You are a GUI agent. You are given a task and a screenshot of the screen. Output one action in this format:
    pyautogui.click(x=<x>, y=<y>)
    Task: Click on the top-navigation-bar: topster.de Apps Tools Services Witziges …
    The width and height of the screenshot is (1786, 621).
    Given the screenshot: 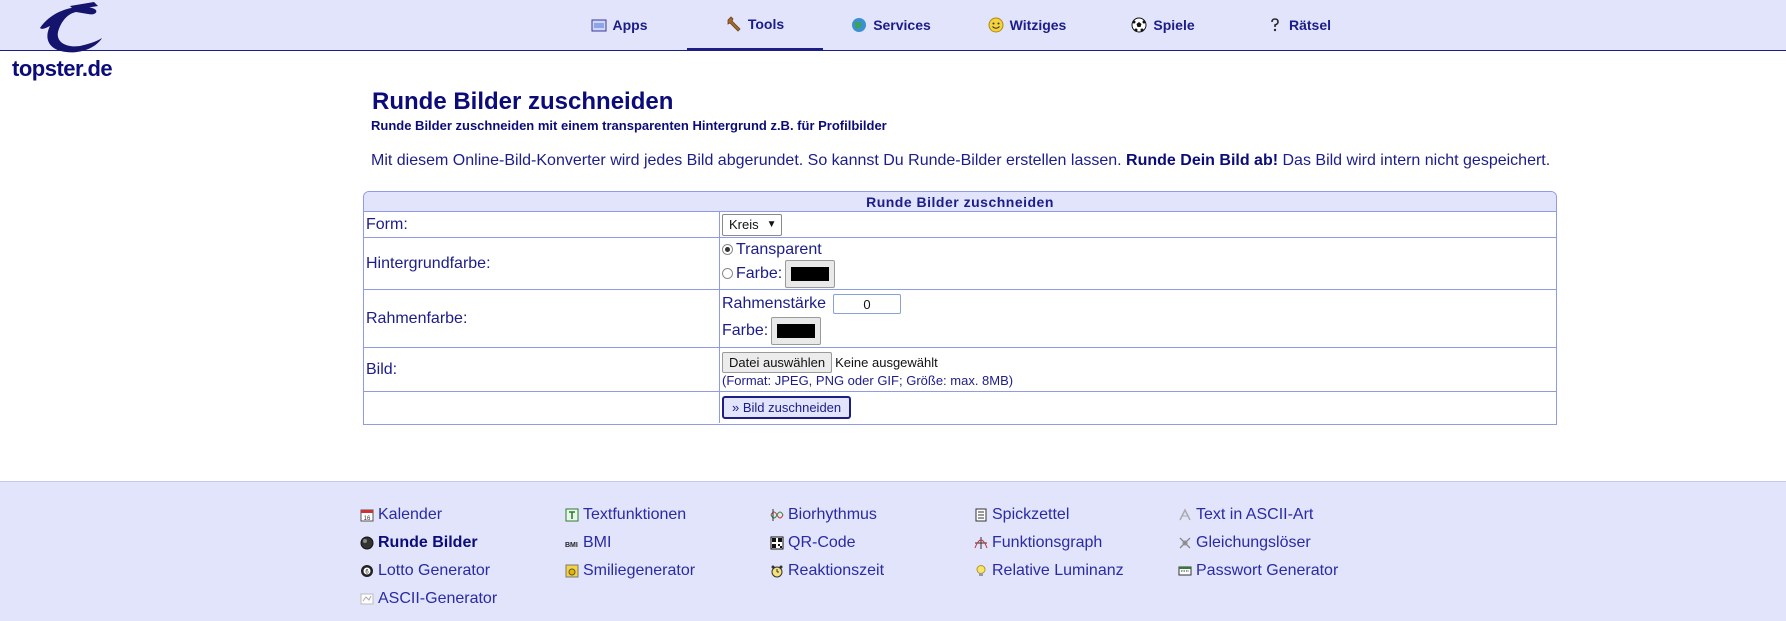 What is the action you would take?
    pyautogui.click(x=893, y=40)
    